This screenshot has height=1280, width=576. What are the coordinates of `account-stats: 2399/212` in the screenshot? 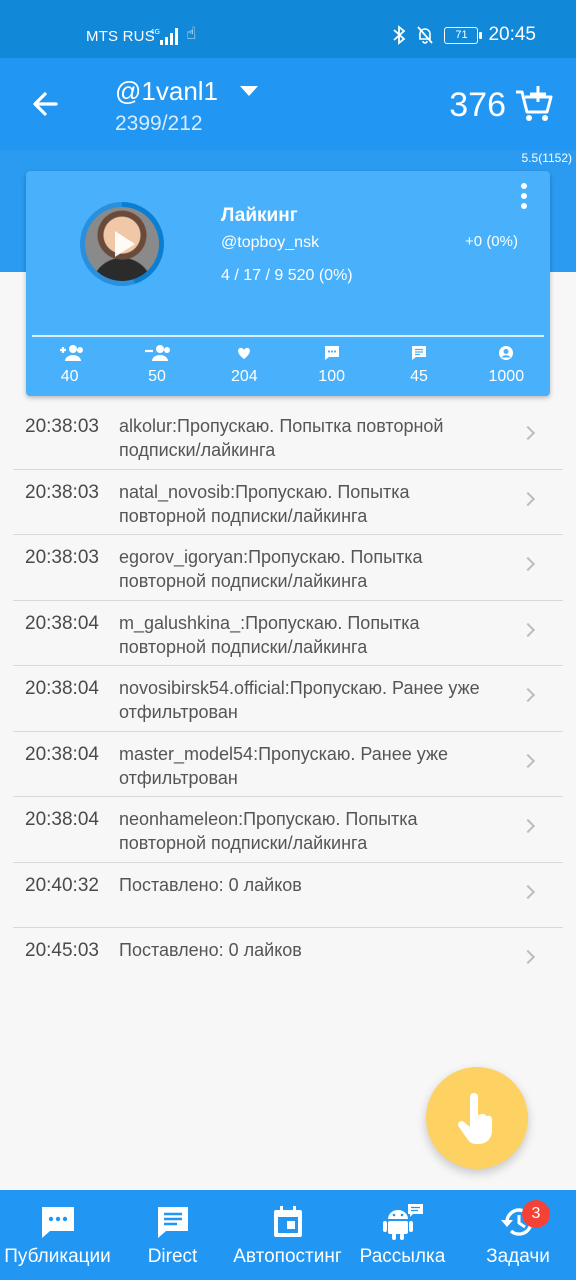 It's located at (159, 123).